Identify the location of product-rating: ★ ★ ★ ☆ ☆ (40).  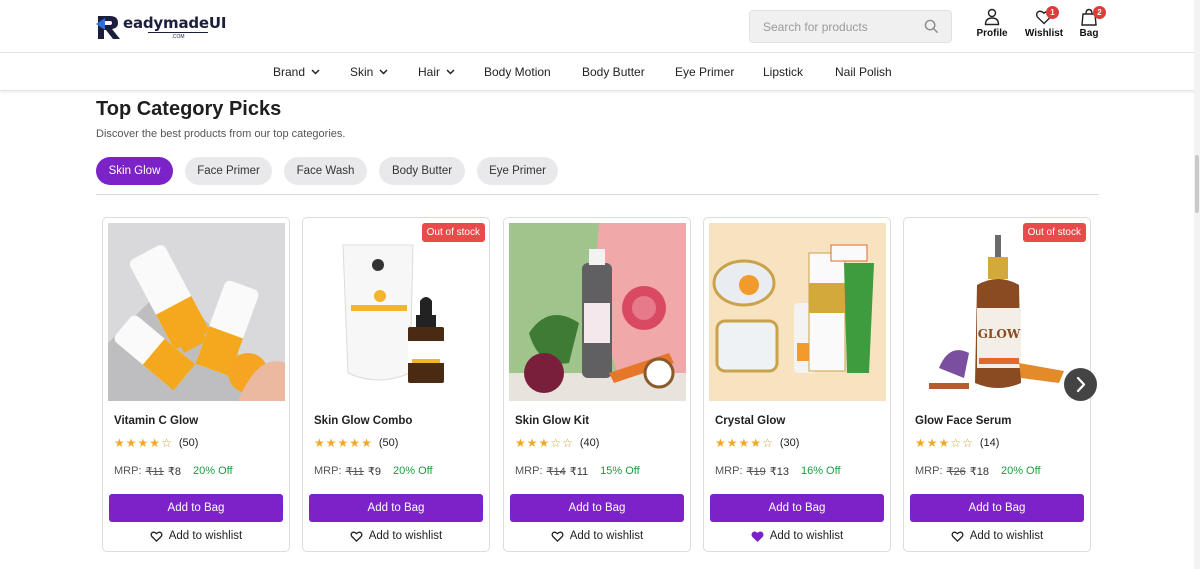
(557, 443).